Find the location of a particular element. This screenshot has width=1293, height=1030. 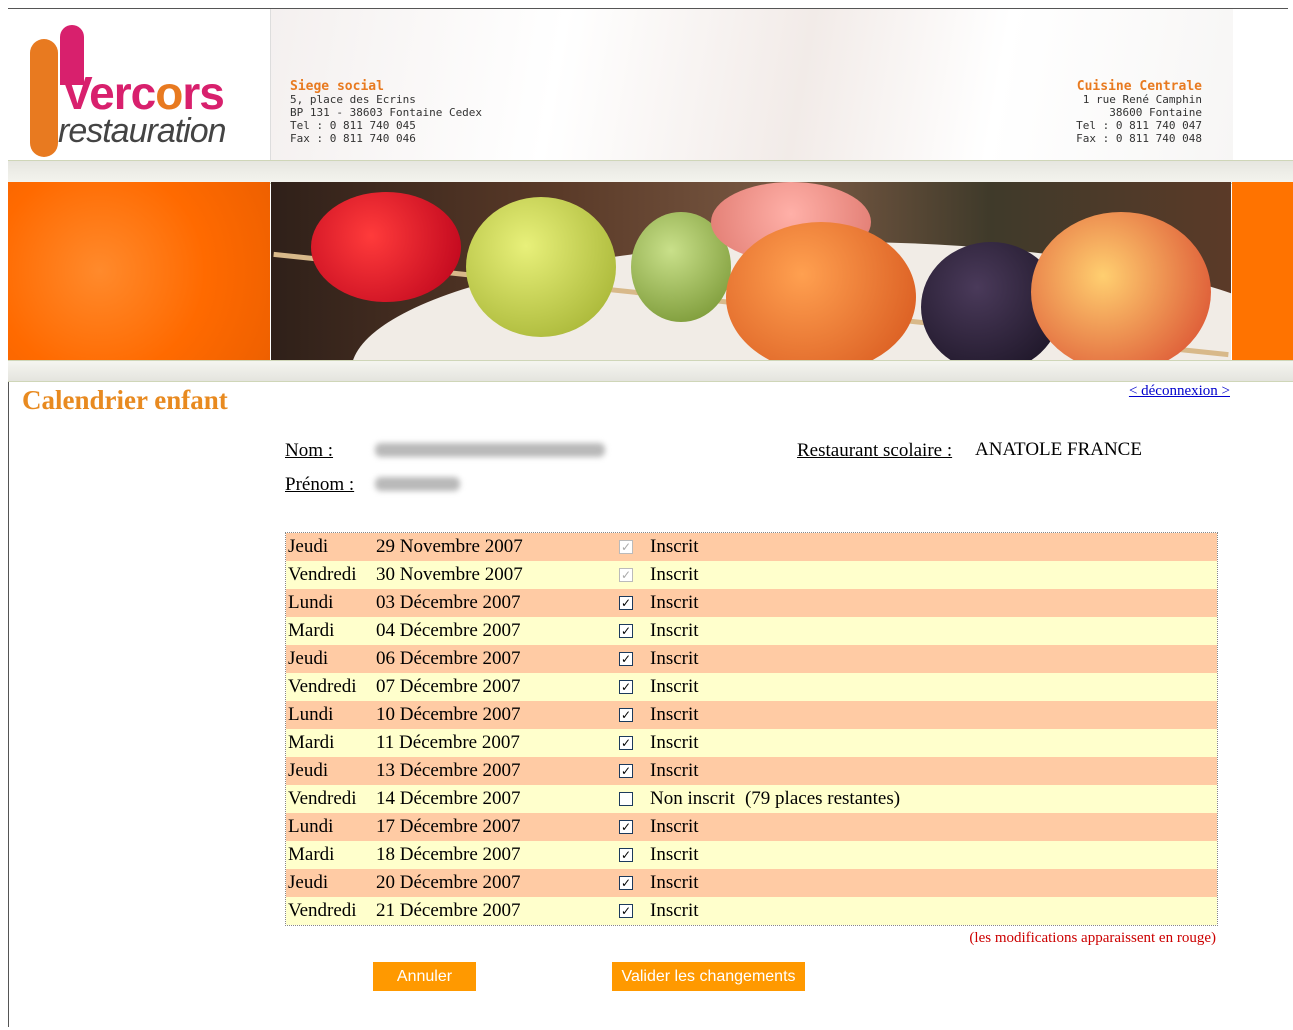

head-office-line: Fax : 0 811 740 046 is located at coordinates (353, 138).